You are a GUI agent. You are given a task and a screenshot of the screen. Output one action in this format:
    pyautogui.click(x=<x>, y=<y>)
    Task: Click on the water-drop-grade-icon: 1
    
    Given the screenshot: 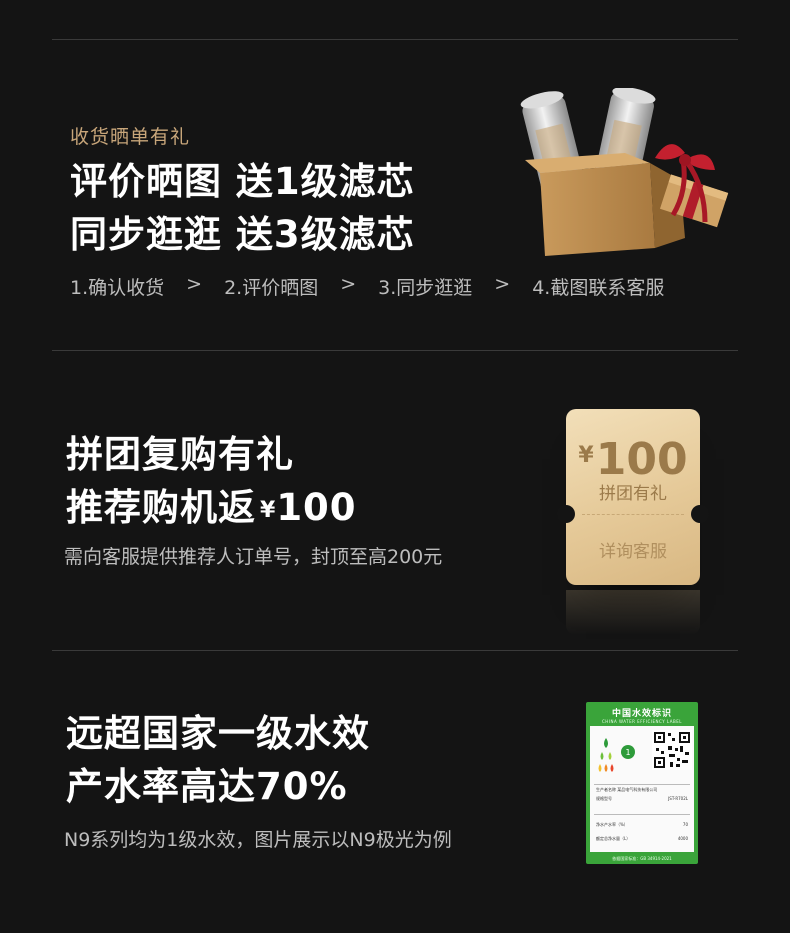 What is the action you would take?
    pyautogui.click(x=616, y=755)
    